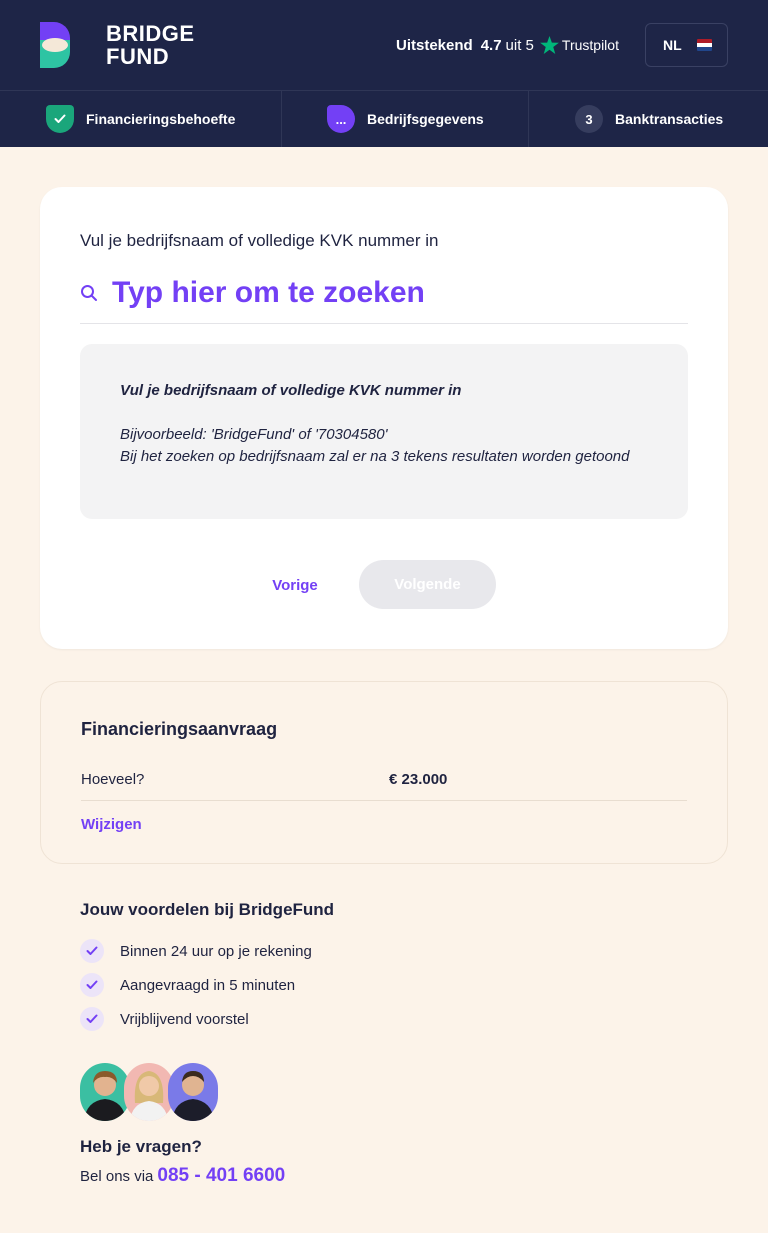 This screenshot has height=1233, width=768. I want to click on company-search-input, so click(397, 293).